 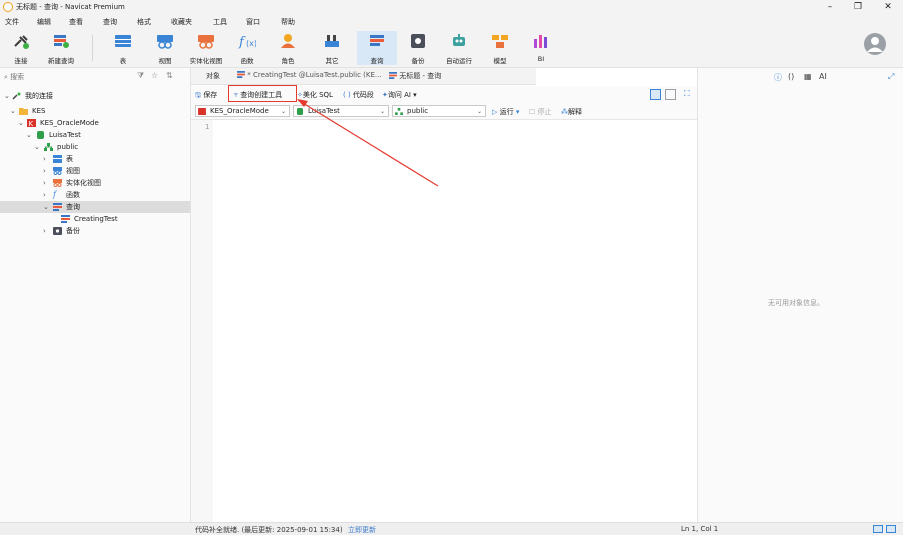 I want to click on annotation-arrow, so click(x=368, y=143).